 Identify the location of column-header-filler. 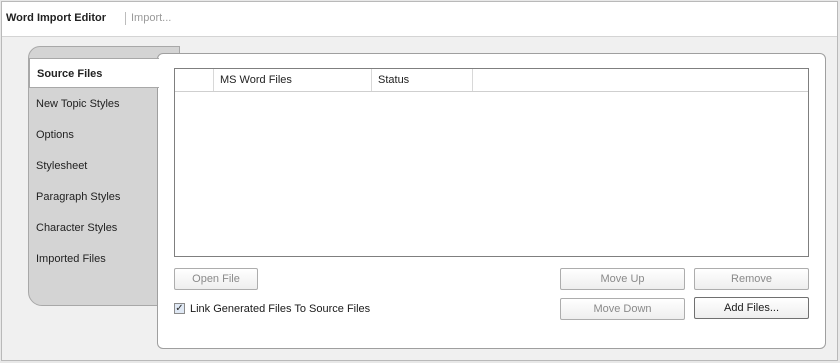
(640, 80).